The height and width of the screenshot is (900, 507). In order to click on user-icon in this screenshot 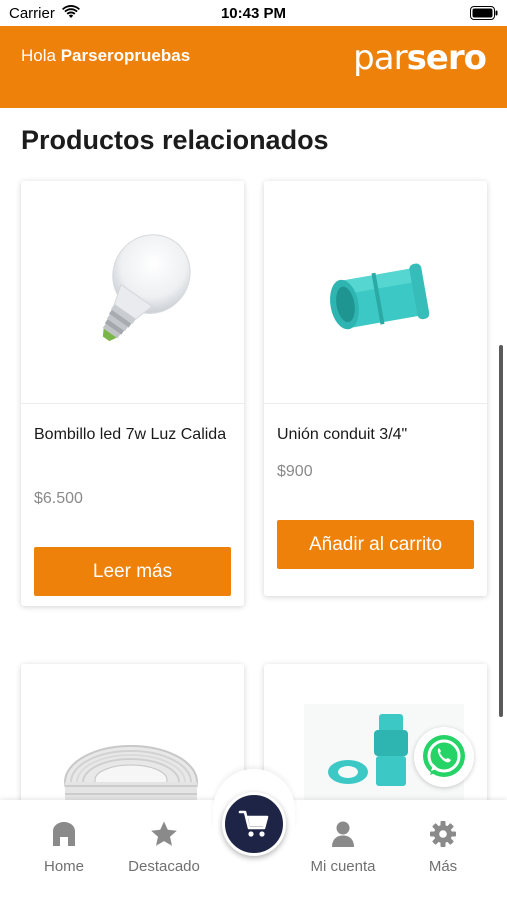, I will do `click(343, 834)`.